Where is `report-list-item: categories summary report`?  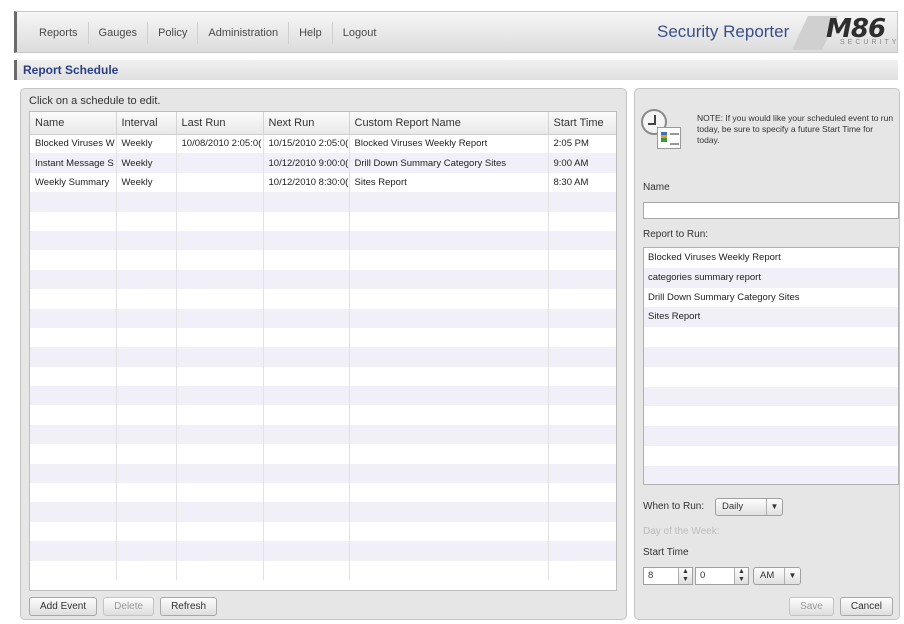
report-list-item: categories summary report is located at coordinates (771, 277).